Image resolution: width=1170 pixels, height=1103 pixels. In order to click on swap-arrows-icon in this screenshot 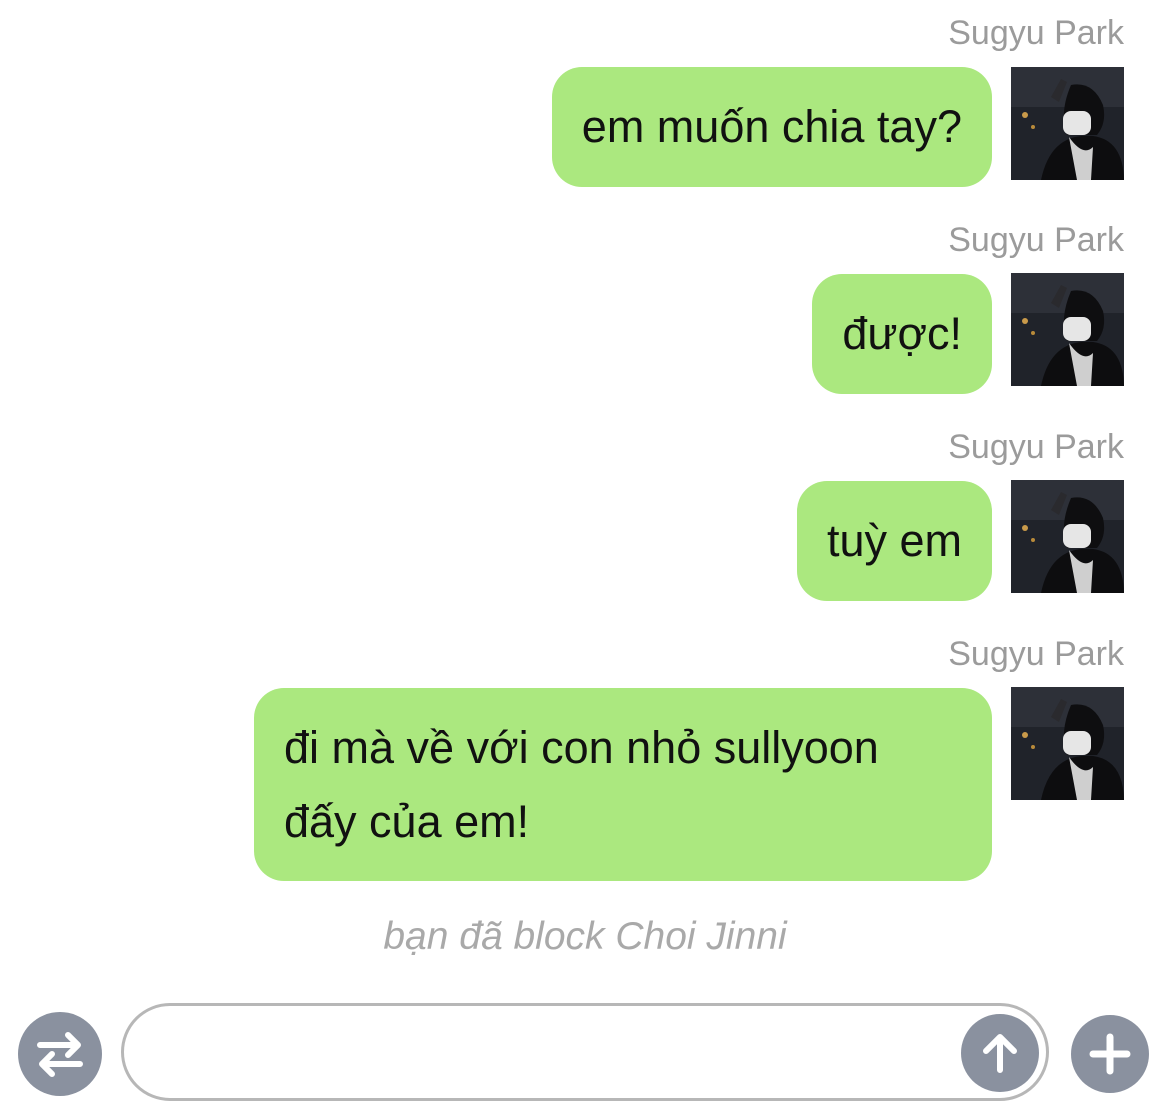, I will do `click(60, 1054)`.